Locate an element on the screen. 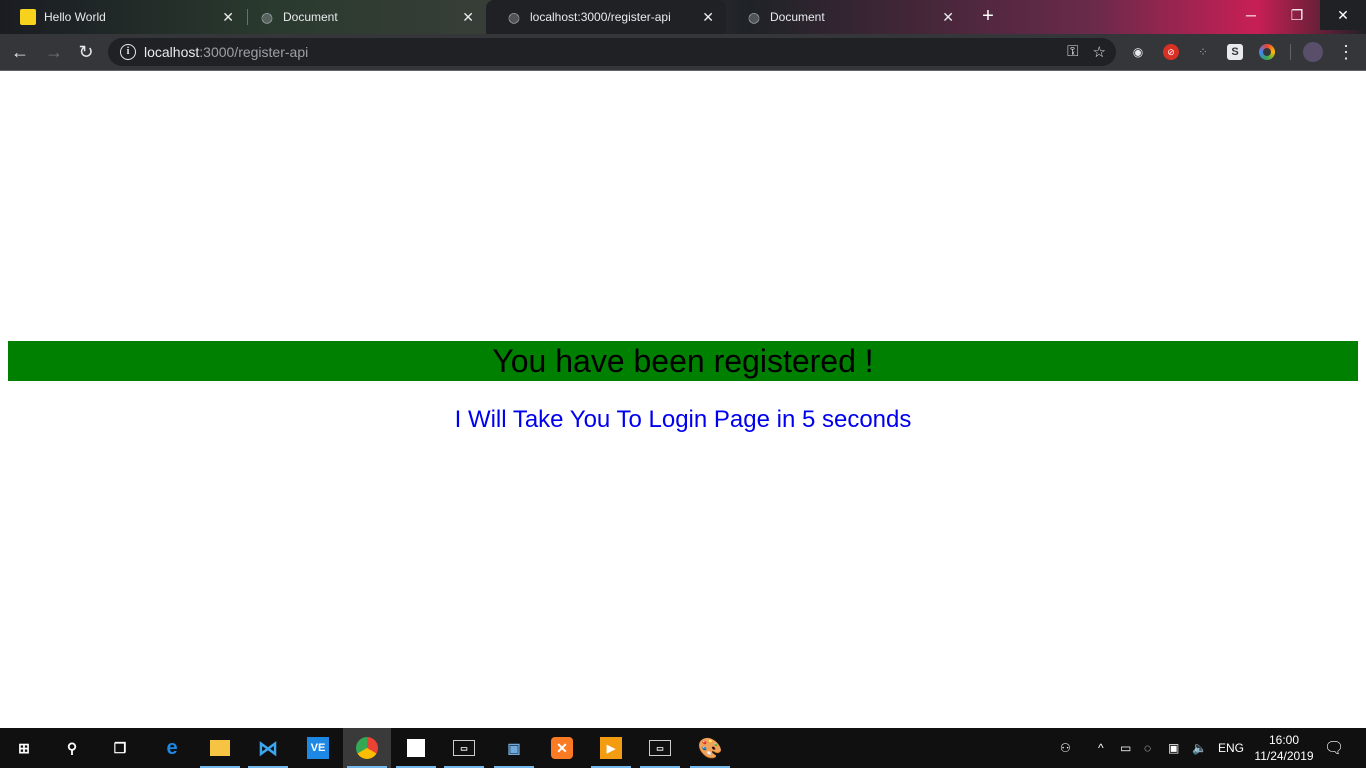 Image resolution: width=1366 pixels, height=768 pixels. edge-icon: e is located at coordinates (172, 747).